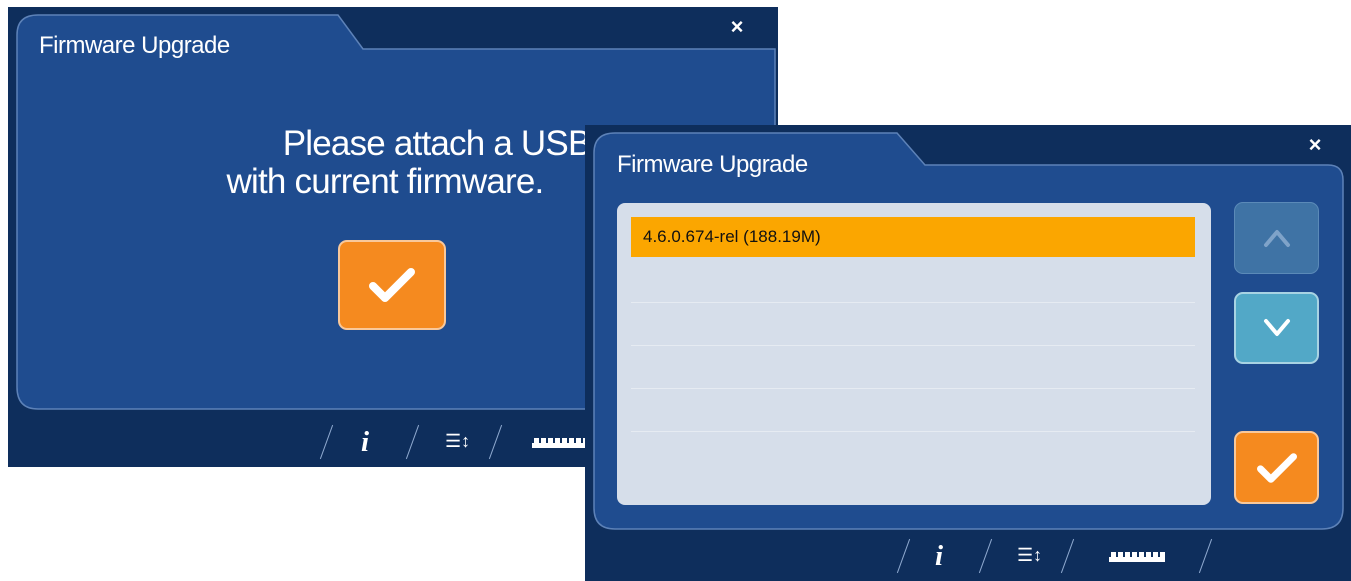 Image resolution: width=1351 pixels, height=581 pixels. What do you see at coordinates (968, 556) in the screenshot?
I see `bottom-toolbar: i ☰↕` at bounding box center [968, 556].